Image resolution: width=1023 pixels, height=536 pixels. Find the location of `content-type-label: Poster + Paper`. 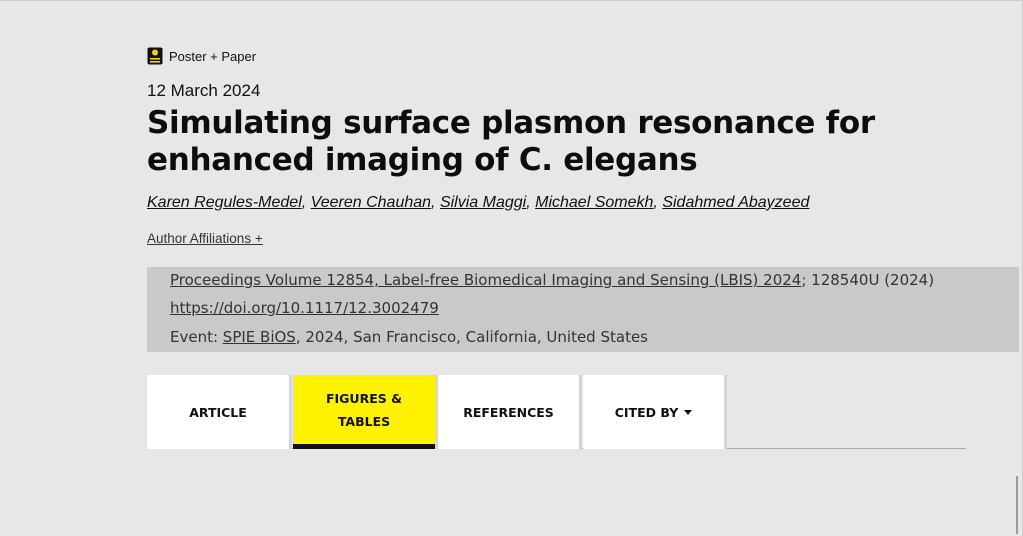

content-type-label: Poster + Paper is located at coordinates (213, 56).